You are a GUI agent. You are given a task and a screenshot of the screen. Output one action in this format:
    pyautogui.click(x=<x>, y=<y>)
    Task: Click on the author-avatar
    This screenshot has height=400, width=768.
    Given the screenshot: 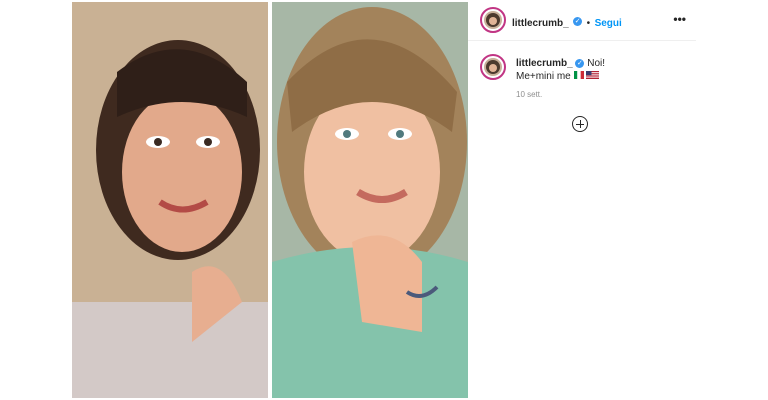 What is the action you would take?
    pyautogui.click(x=493, y=20)
    